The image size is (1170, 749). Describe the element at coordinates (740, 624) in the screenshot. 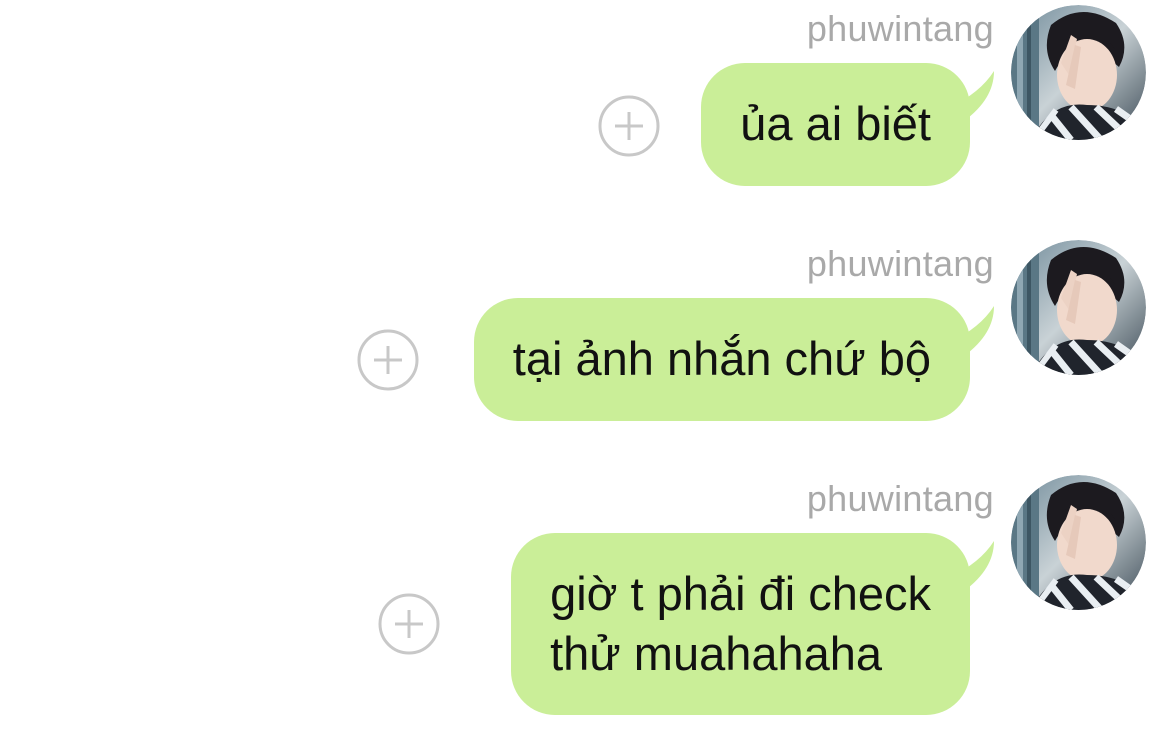

I see `message-bubble: giờ t phải đi check thử muahahaha` at that location.